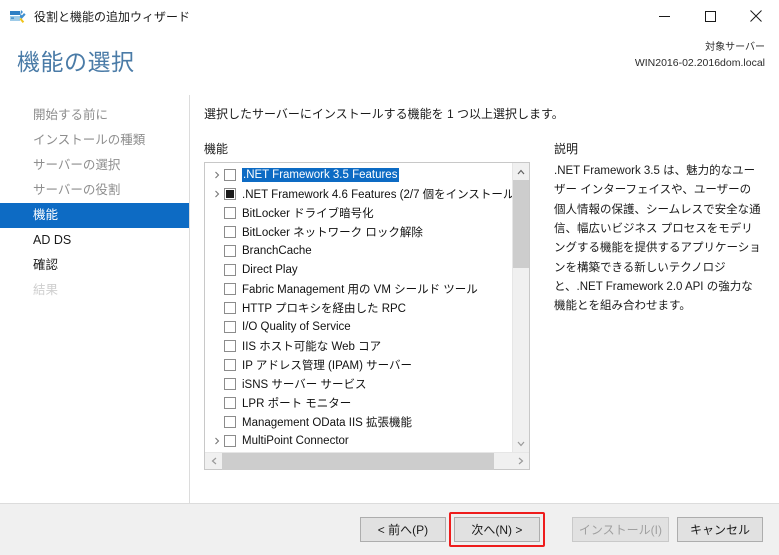  I want to click on feature-row: IIS ホスト可能な Web コア, so click(358, 345).